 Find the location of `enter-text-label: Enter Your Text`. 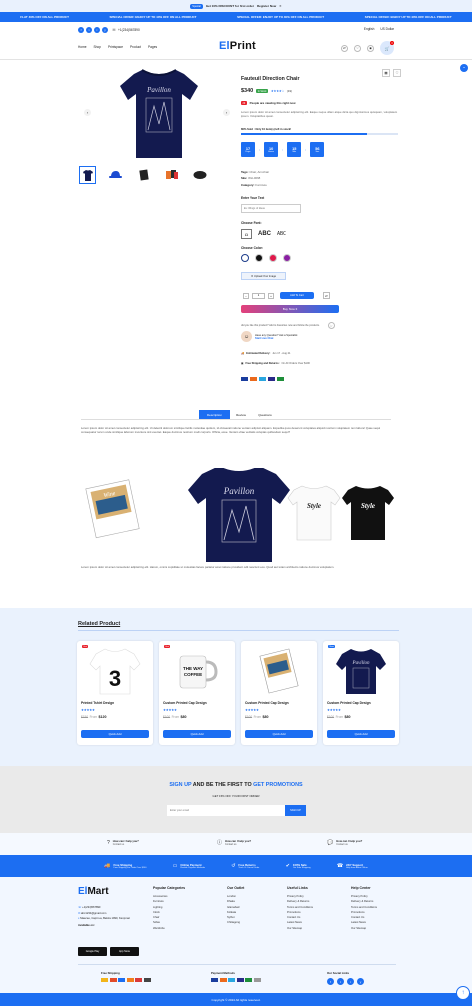

enter-text-label: Enter Your Text is located at coordinates (253, 198).